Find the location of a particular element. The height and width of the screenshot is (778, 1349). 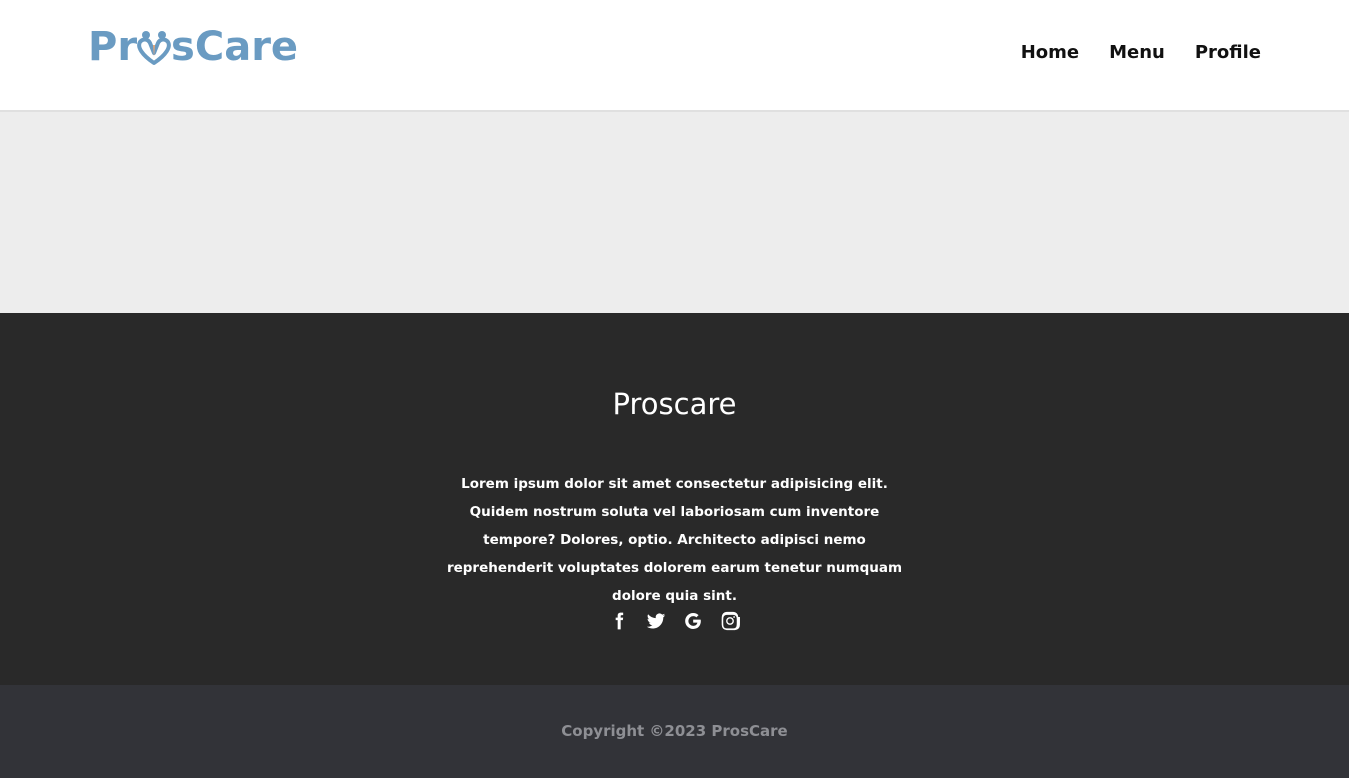

google-icon is located at coordinates (693, 621).